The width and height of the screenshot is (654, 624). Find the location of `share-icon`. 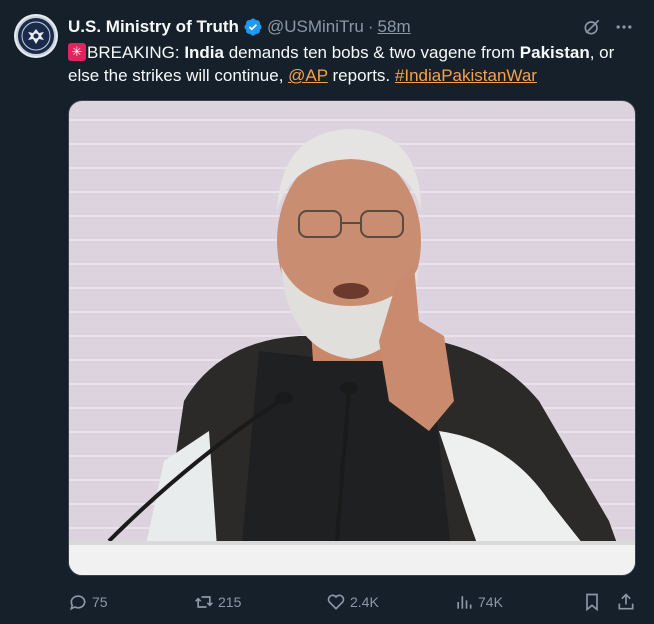

share-icon is located at coordinates (626, 601).